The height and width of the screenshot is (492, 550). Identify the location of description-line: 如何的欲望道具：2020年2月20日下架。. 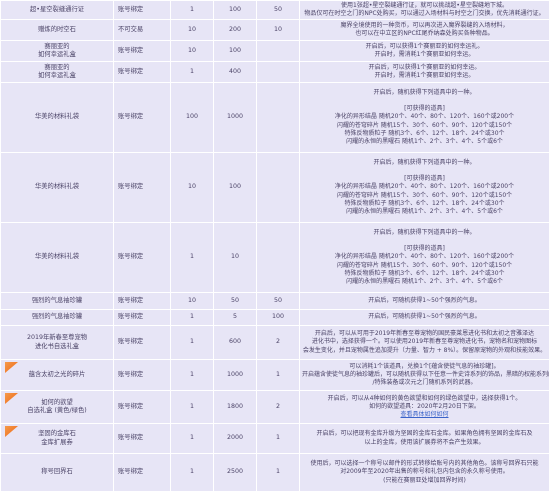
(424, 406).